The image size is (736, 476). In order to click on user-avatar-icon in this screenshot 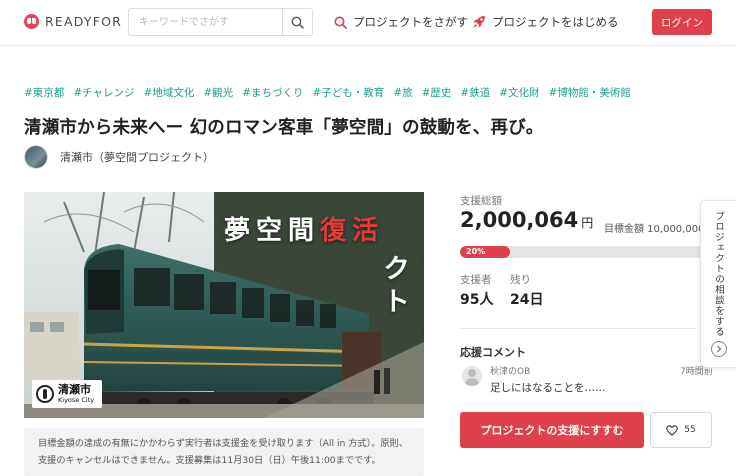, I will do `click(472, 376)`.